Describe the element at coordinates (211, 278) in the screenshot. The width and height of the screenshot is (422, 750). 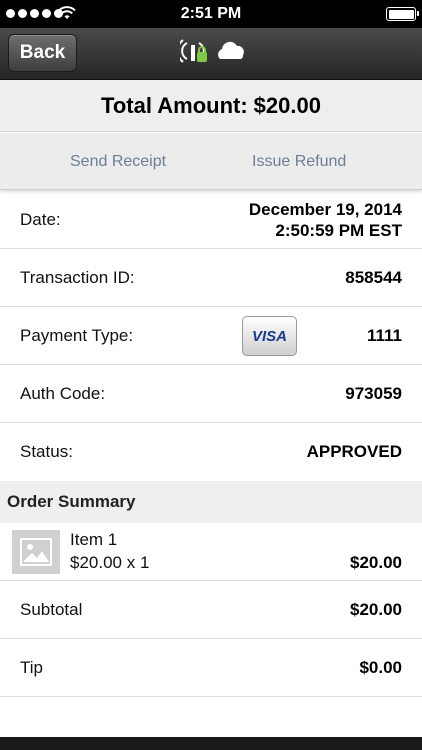
I see `transaction-id-row: Transaction ID: 858544` at that location.